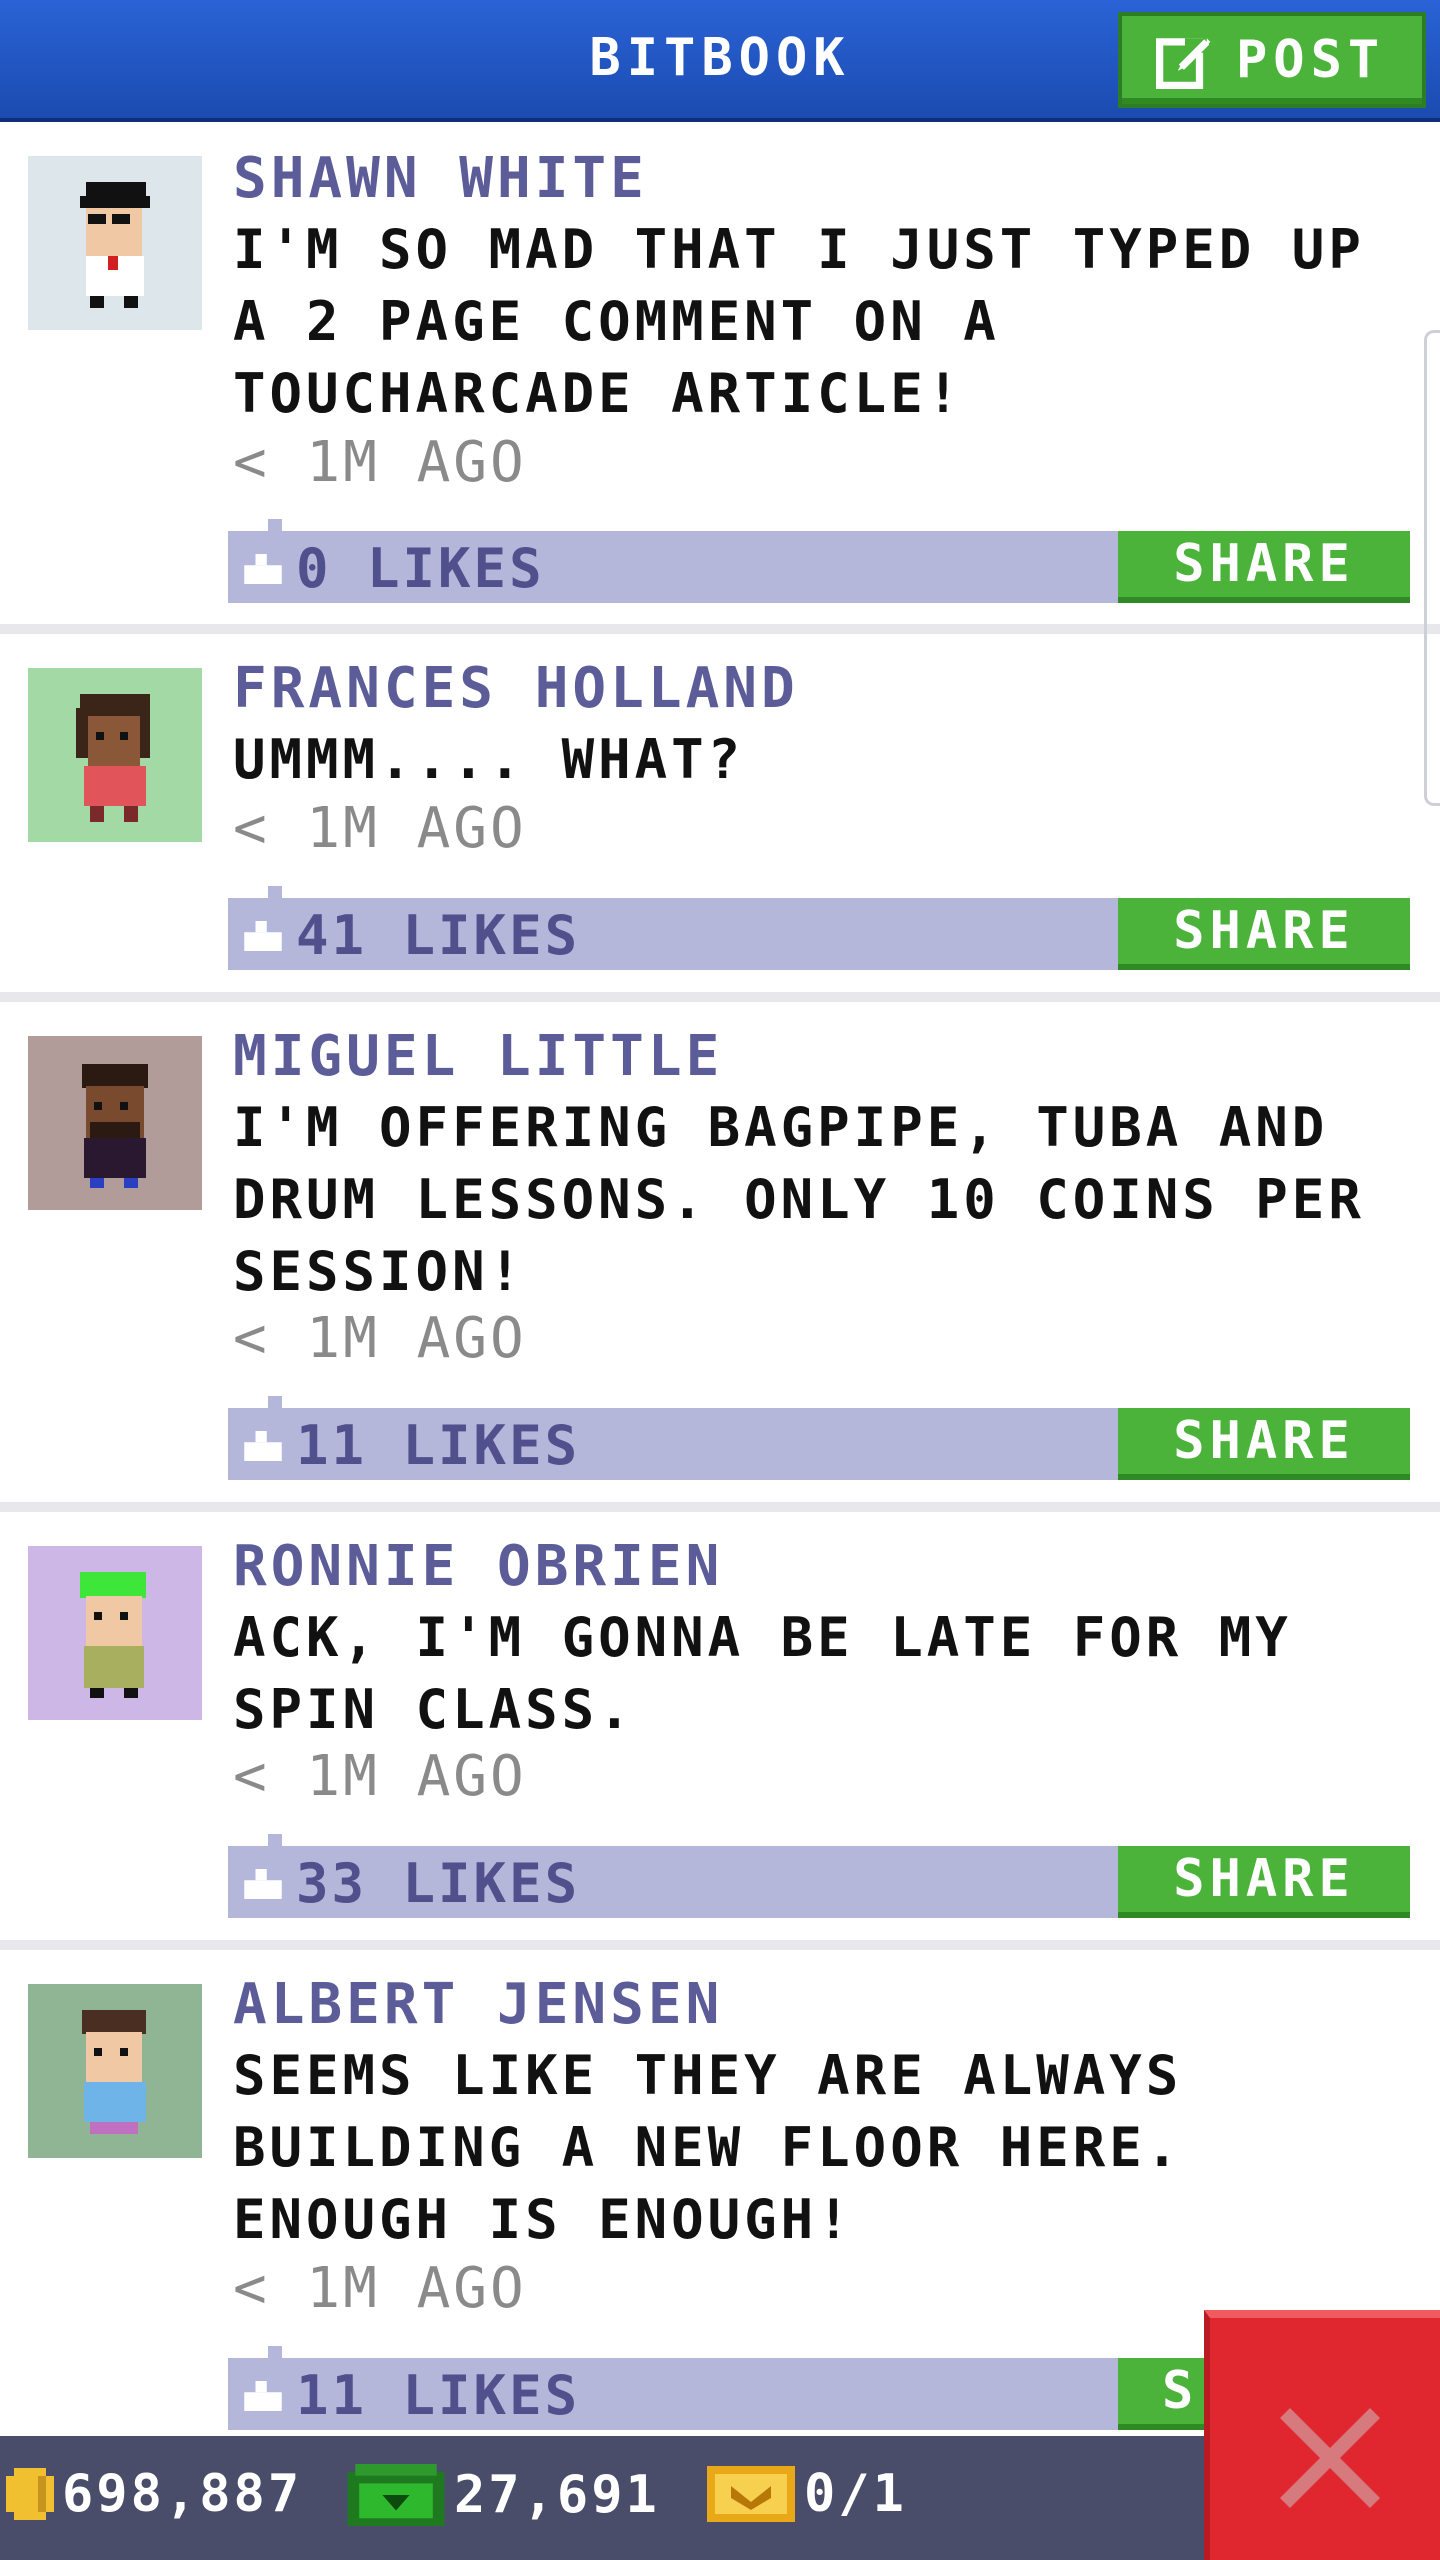 This screenshot has height=2560, width=1440. I want to click on top-bar: BITBOOK POST, so click(720, 61).